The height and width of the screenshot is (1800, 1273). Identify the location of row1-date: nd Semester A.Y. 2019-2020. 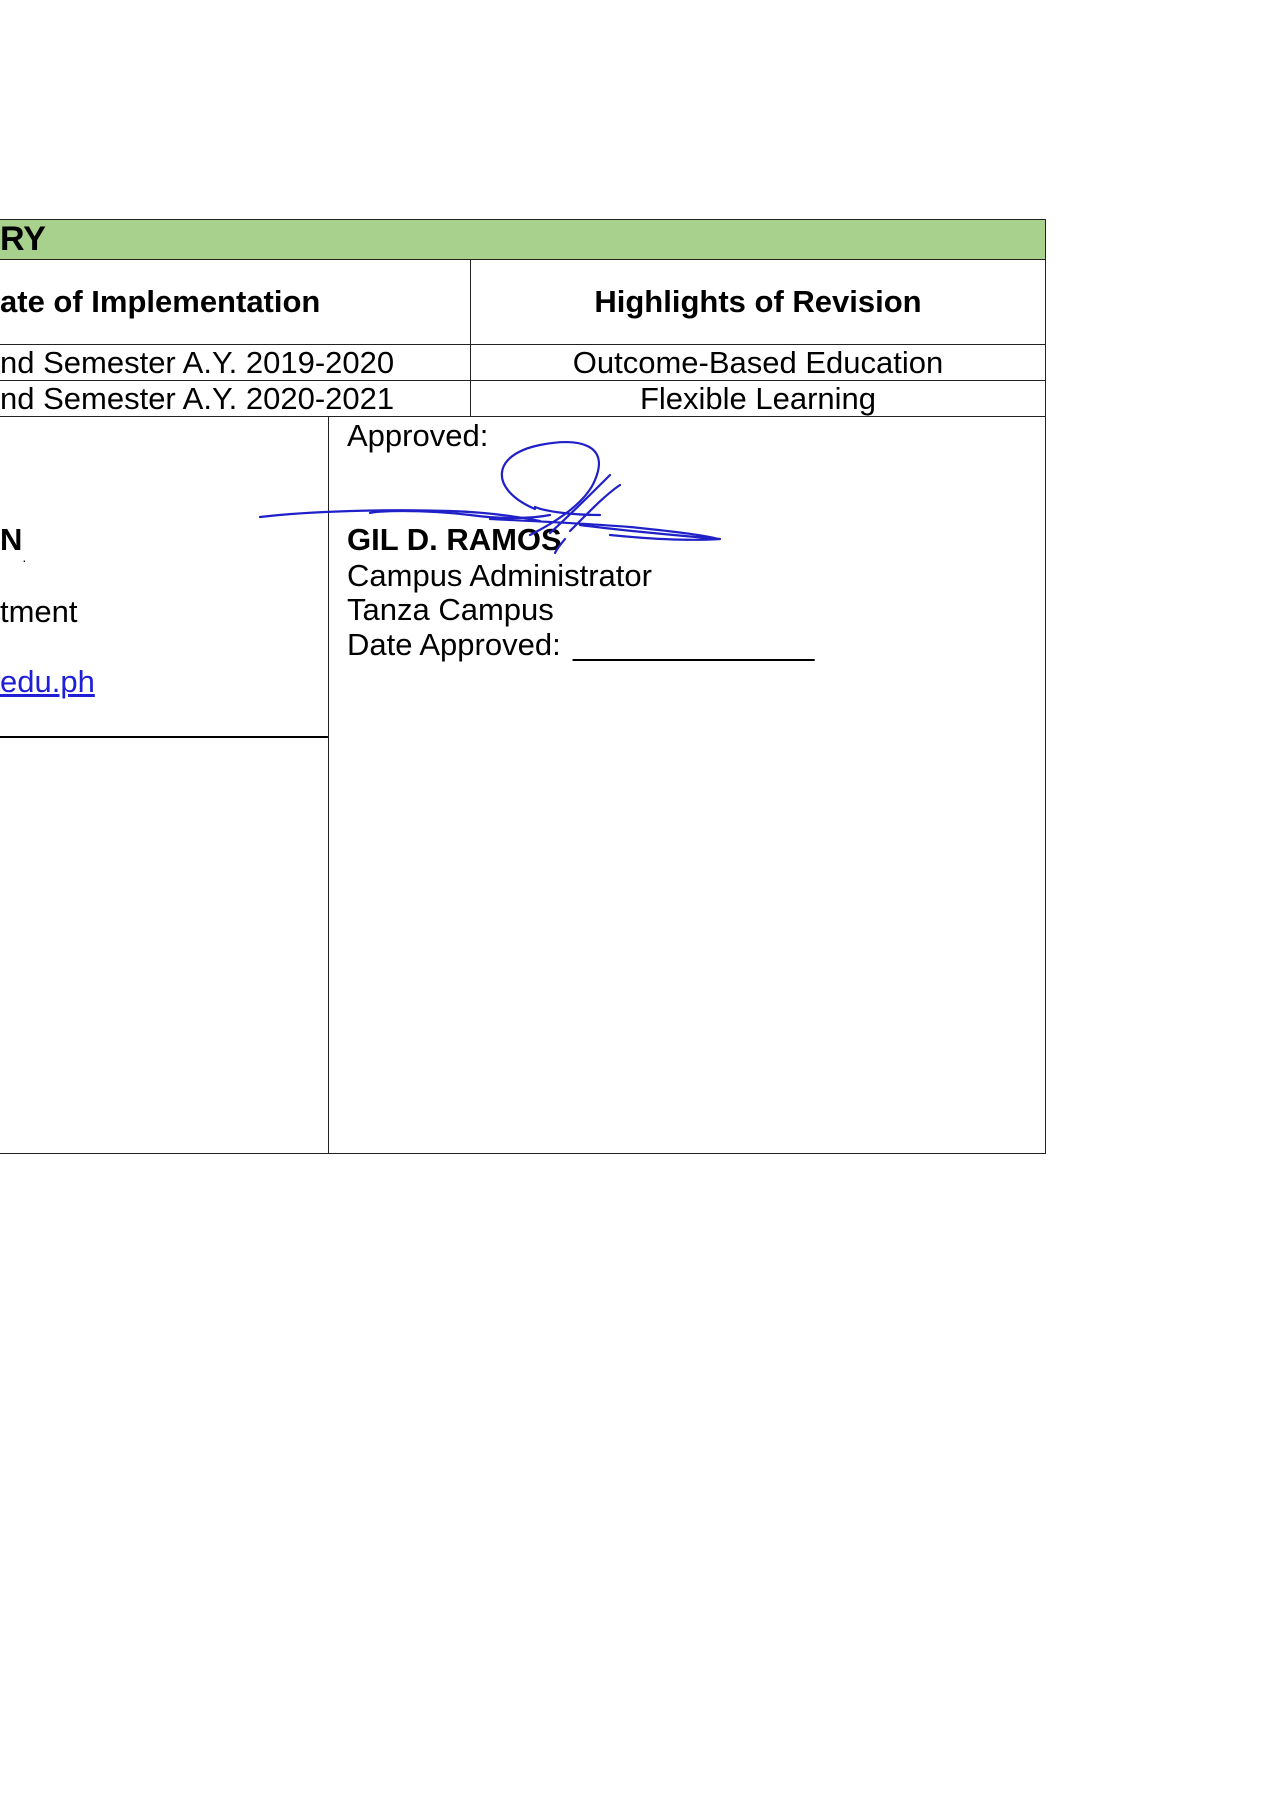
(197, 362).